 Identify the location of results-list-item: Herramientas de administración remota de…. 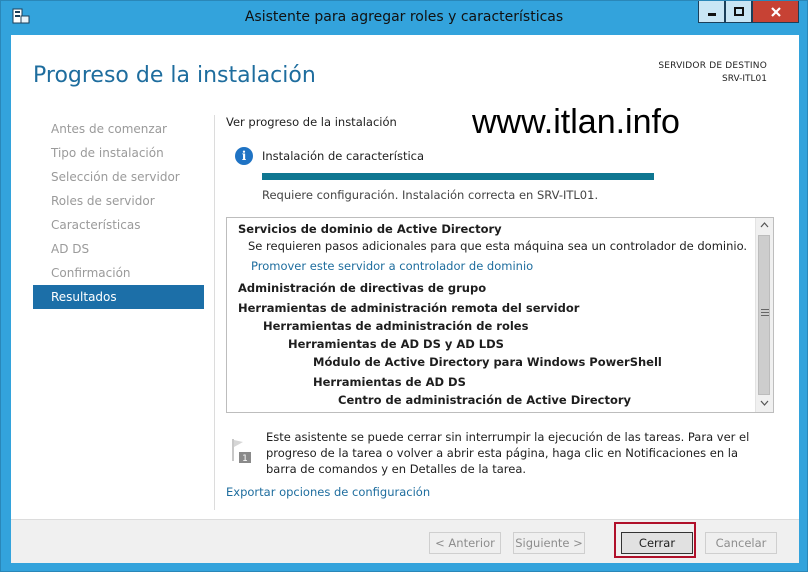
(409, 308).